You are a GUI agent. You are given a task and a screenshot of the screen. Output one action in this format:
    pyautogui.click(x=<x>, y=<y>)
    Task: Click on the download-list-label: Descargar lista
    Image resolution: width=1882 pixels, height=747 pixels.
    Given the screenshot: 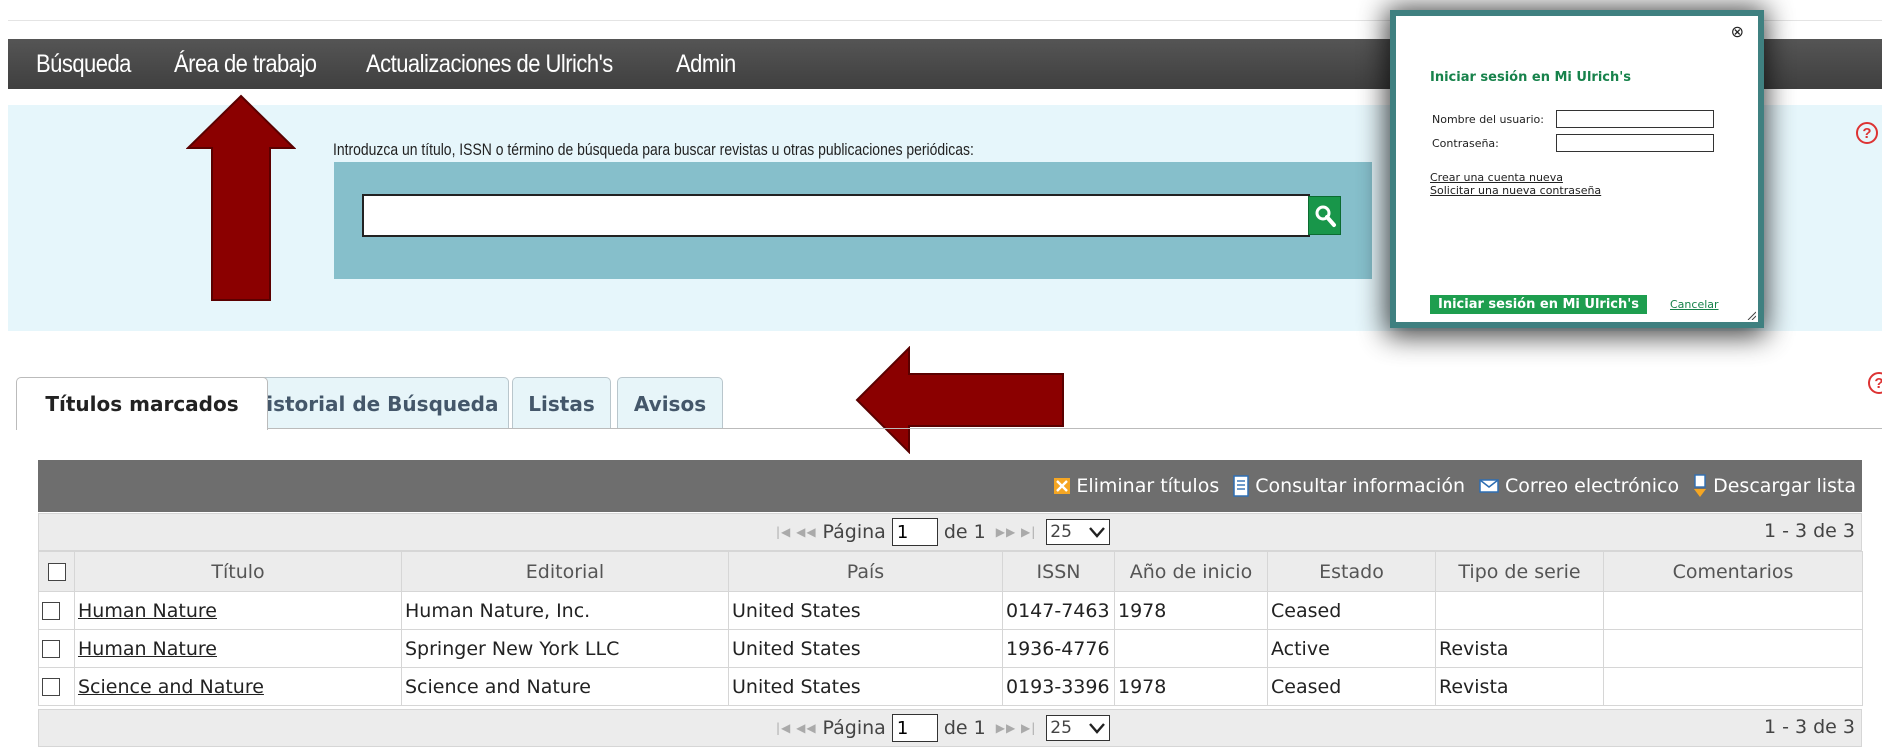 What is the action you would take?
    pyautogui.click(x=1784, y=486)
    